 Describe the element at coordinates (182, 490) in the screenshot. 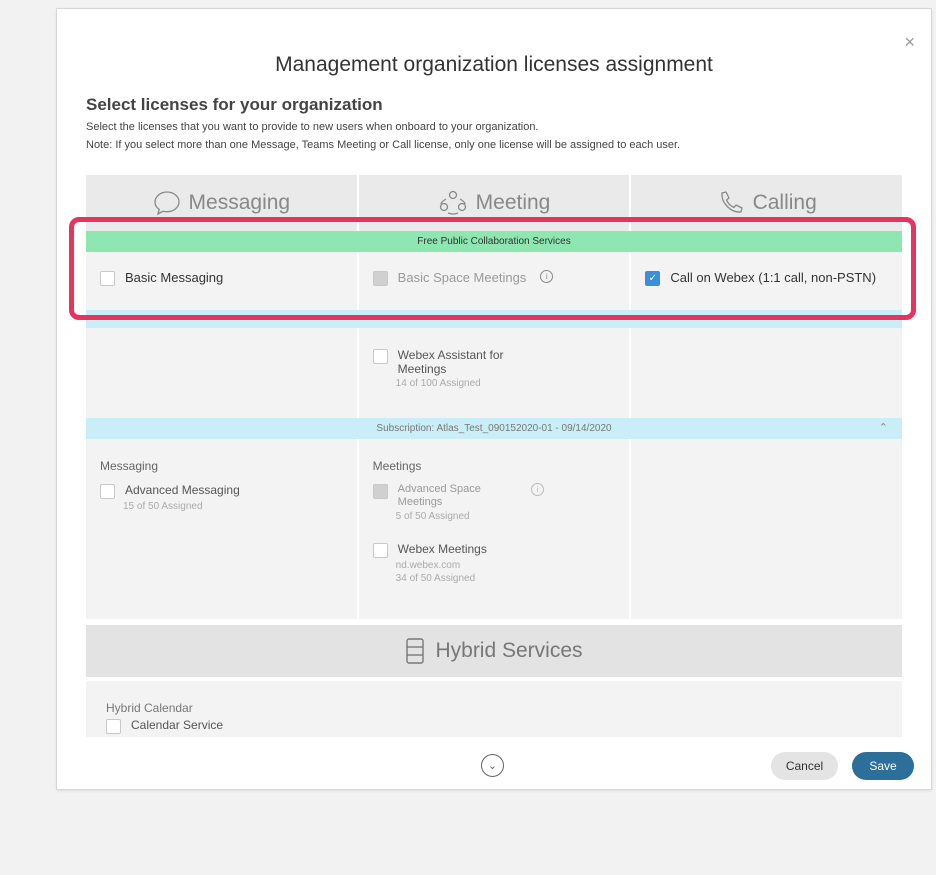

I see `advanced-messaging-label: Advanced Messaging` at that location.